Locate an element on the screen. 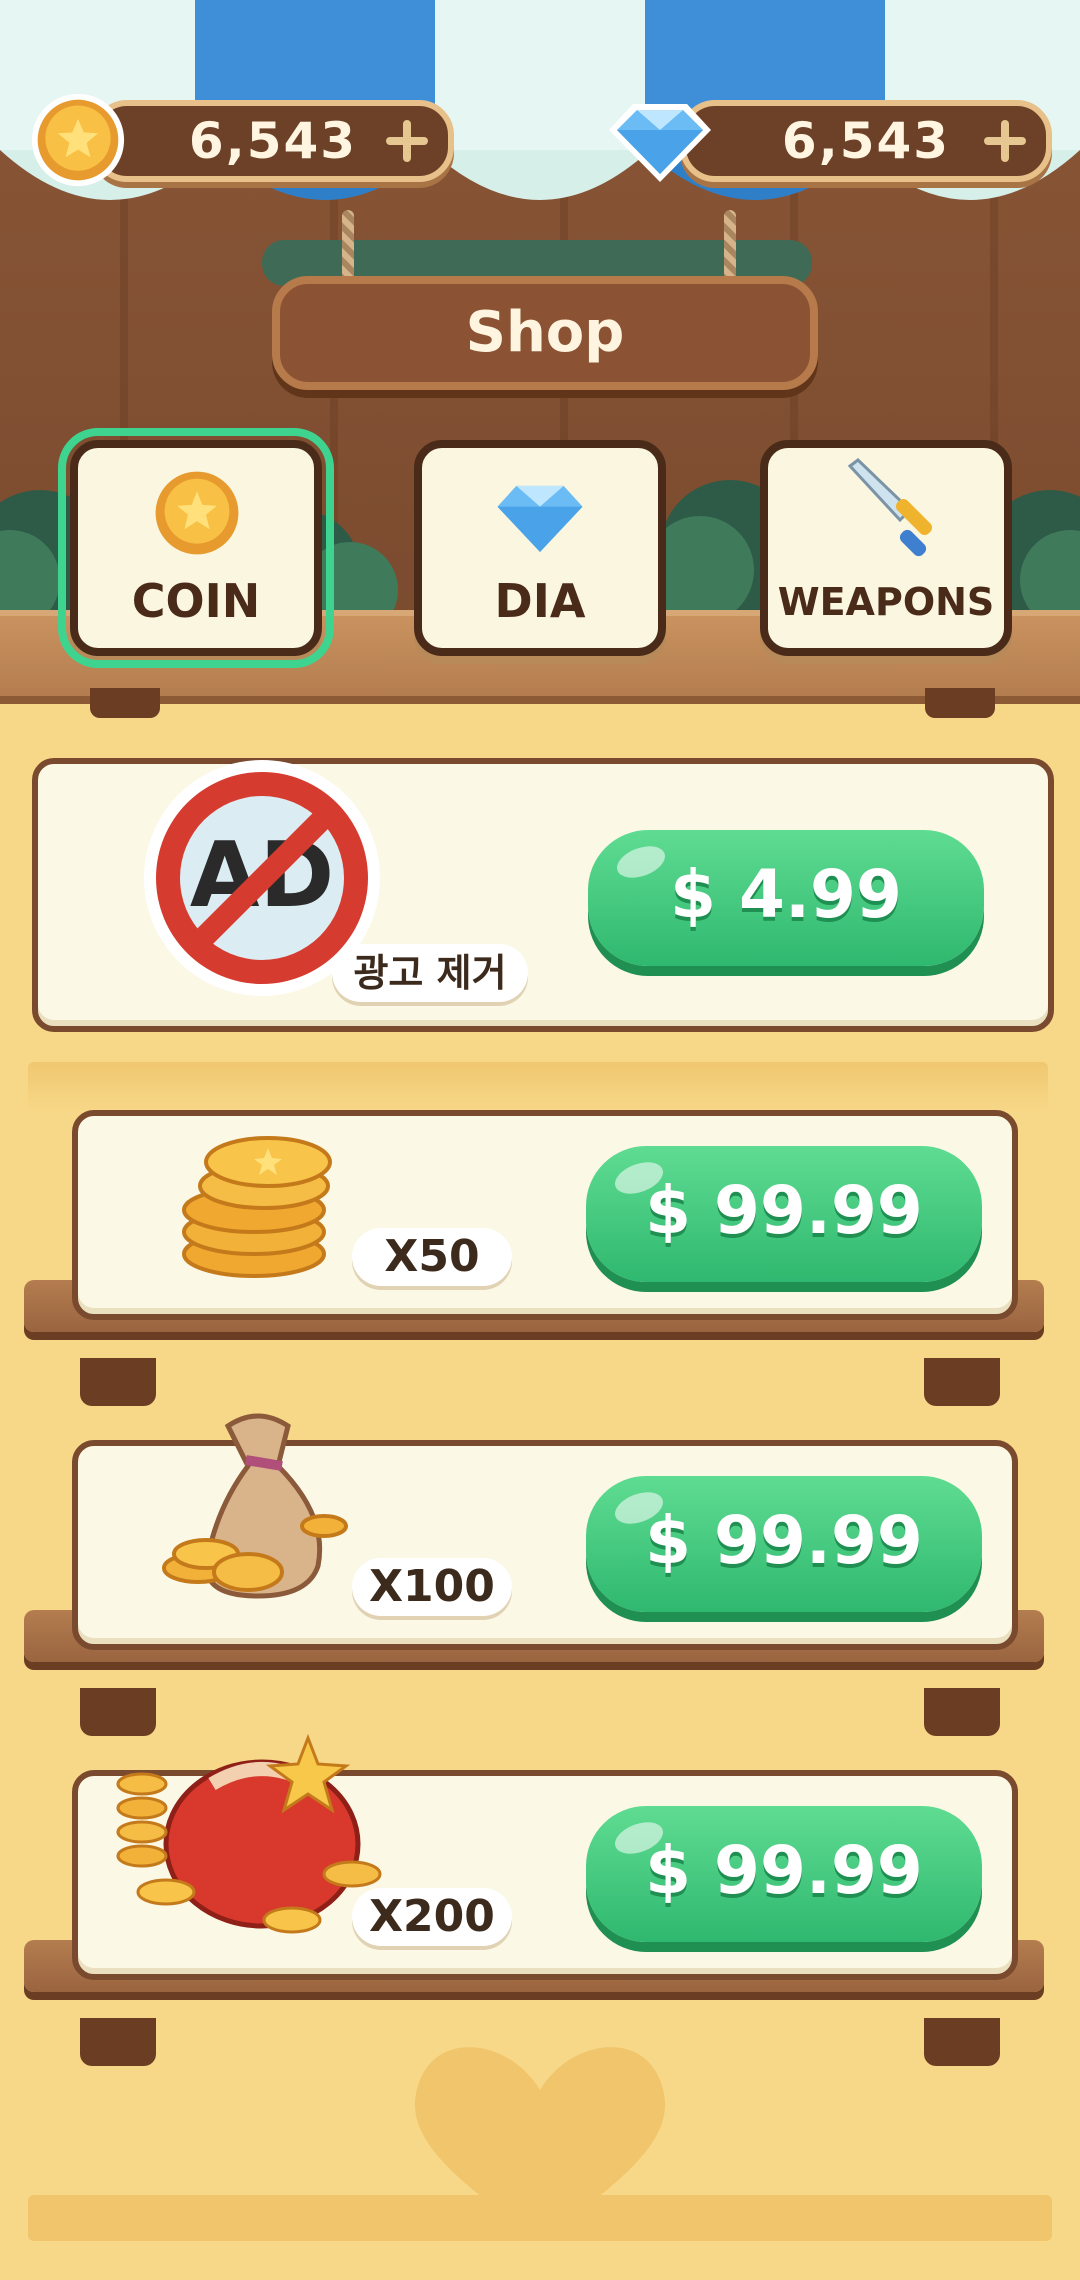  tab-dia-label: DIA is located at coordinates (540, 601).